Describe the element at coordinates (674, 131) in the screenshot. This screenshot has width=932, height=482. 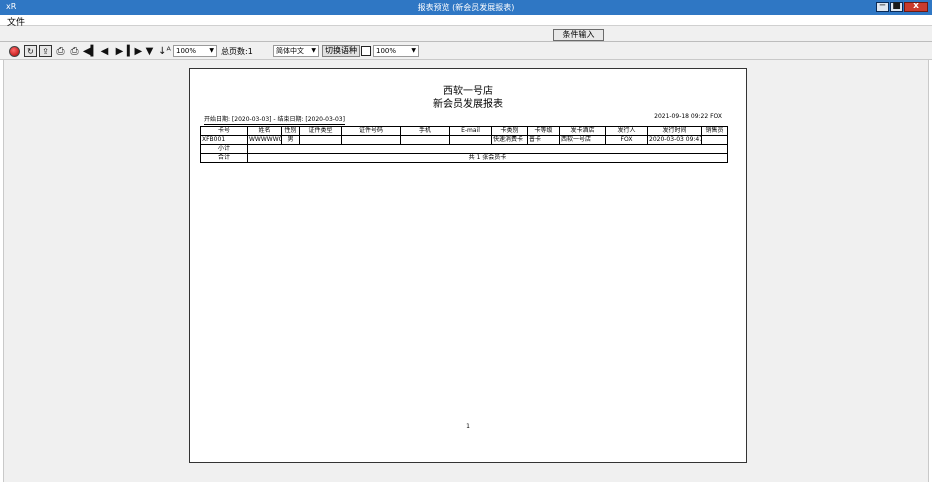
I see `column-header: 发行时间` at that location.